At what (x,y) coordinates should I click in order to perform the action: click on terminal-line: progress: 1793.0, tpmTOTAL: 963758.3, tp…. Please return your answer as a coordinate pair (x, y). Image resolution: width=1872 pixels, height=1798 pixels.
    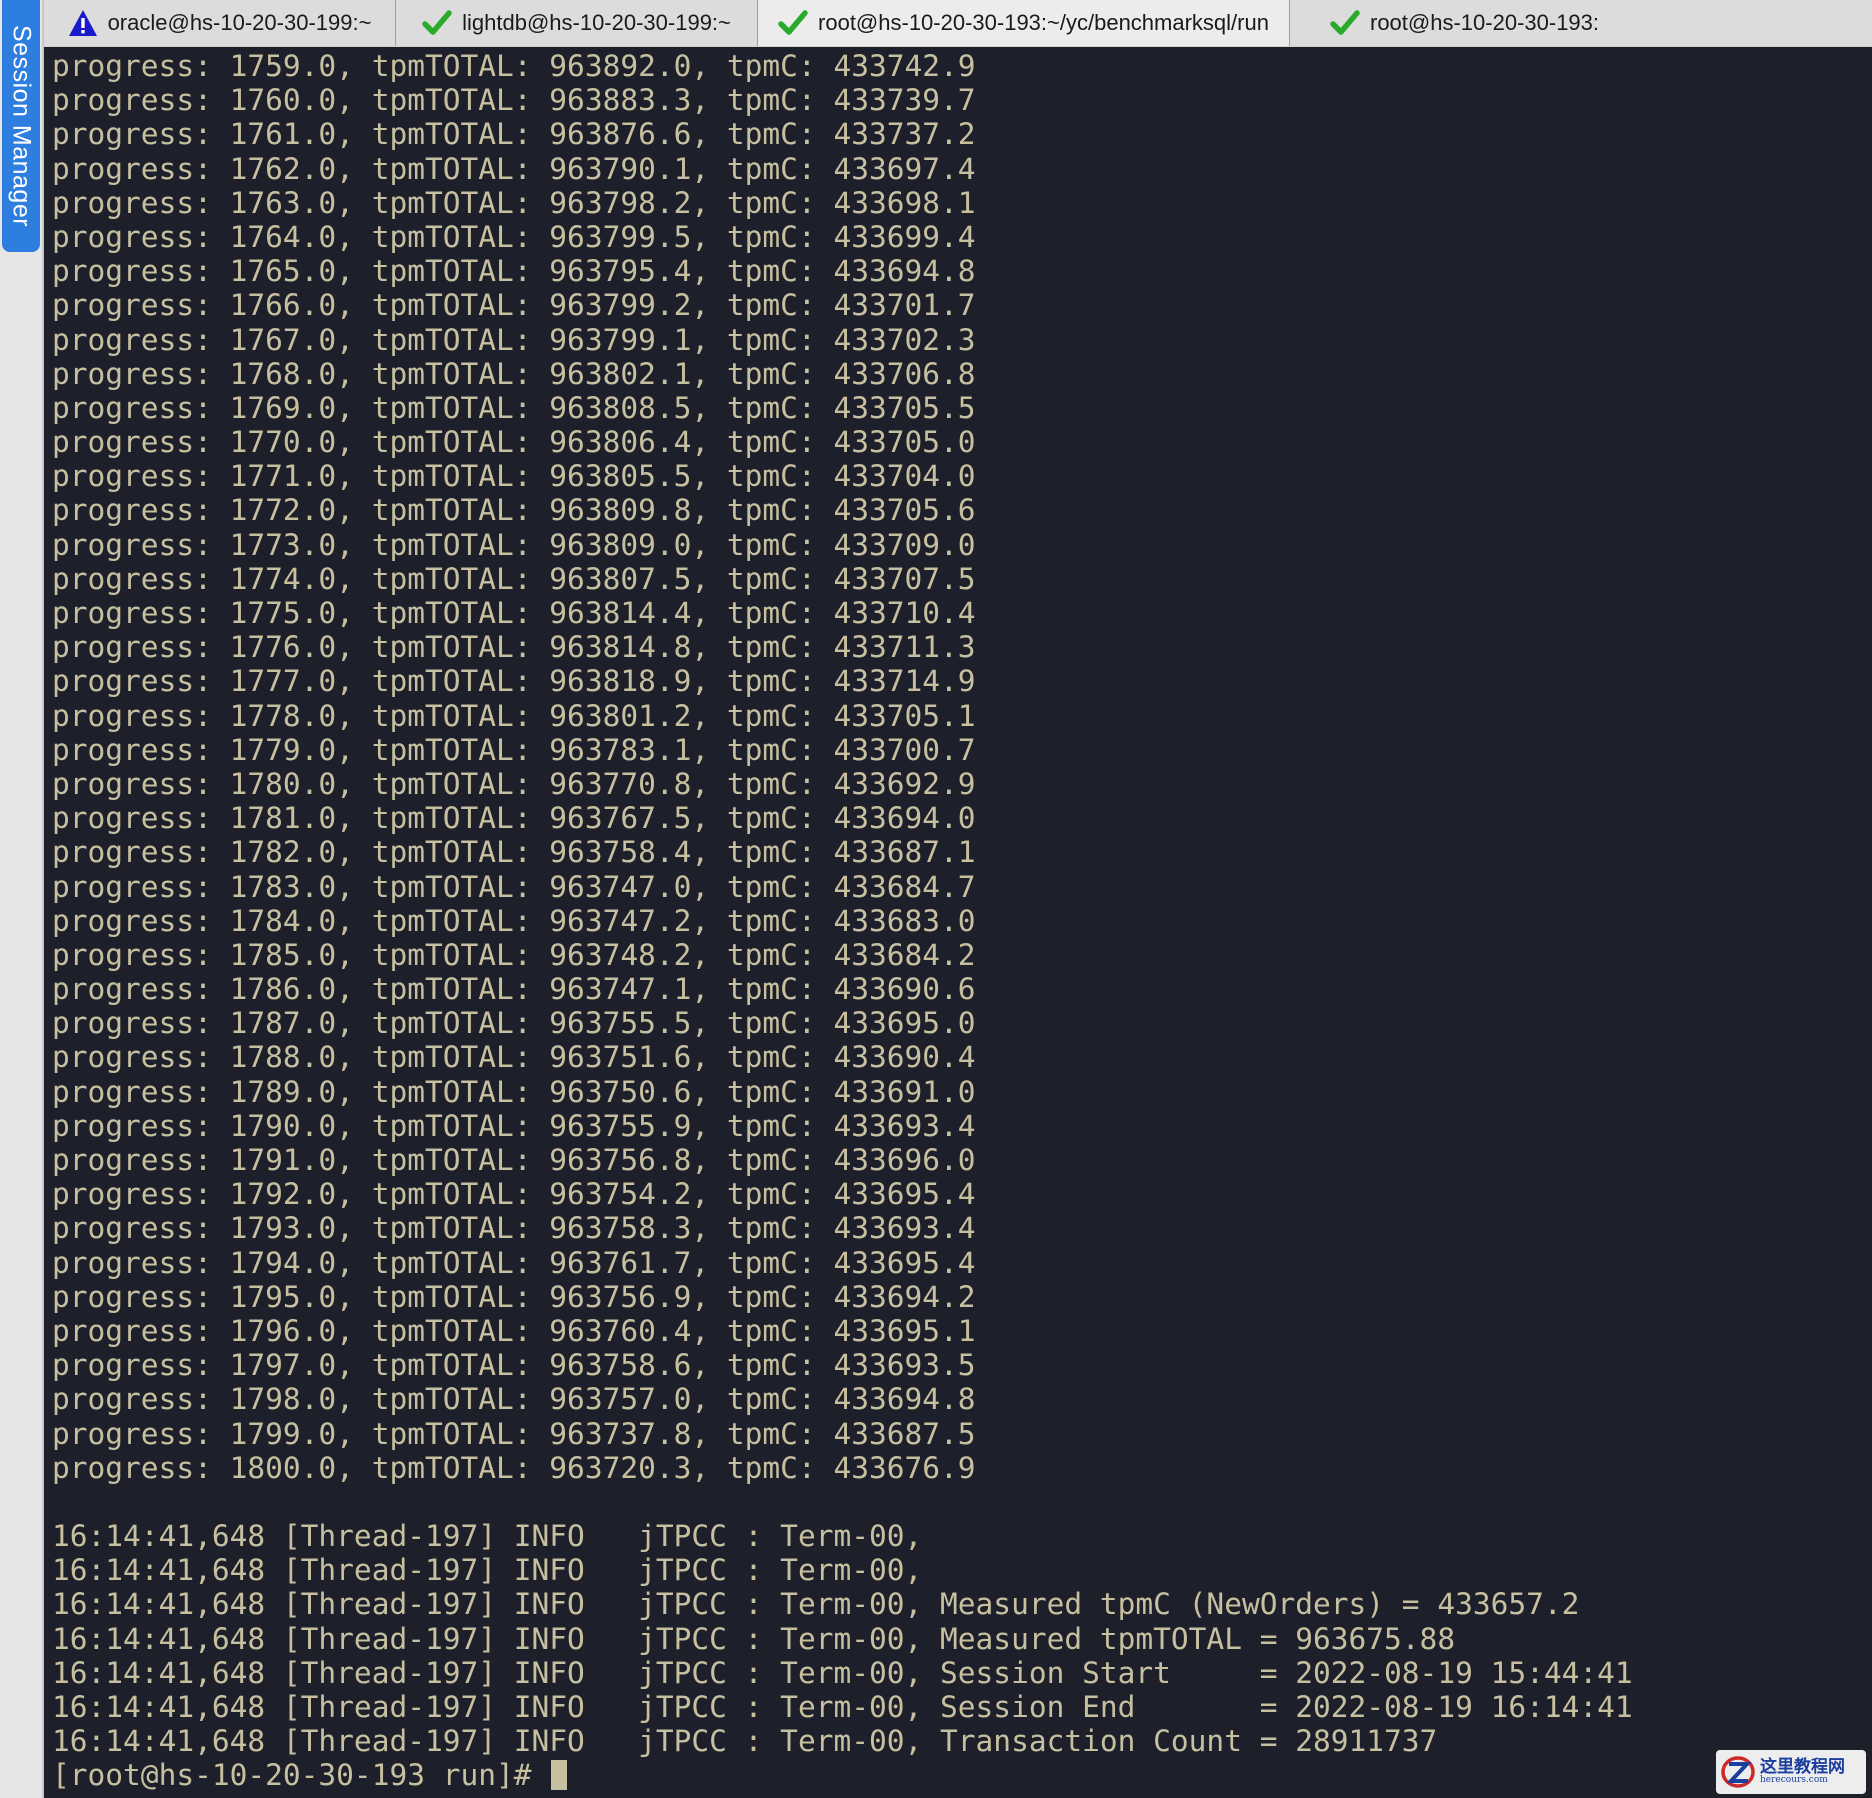
    Looking at the image, I should click on (514, 1228).